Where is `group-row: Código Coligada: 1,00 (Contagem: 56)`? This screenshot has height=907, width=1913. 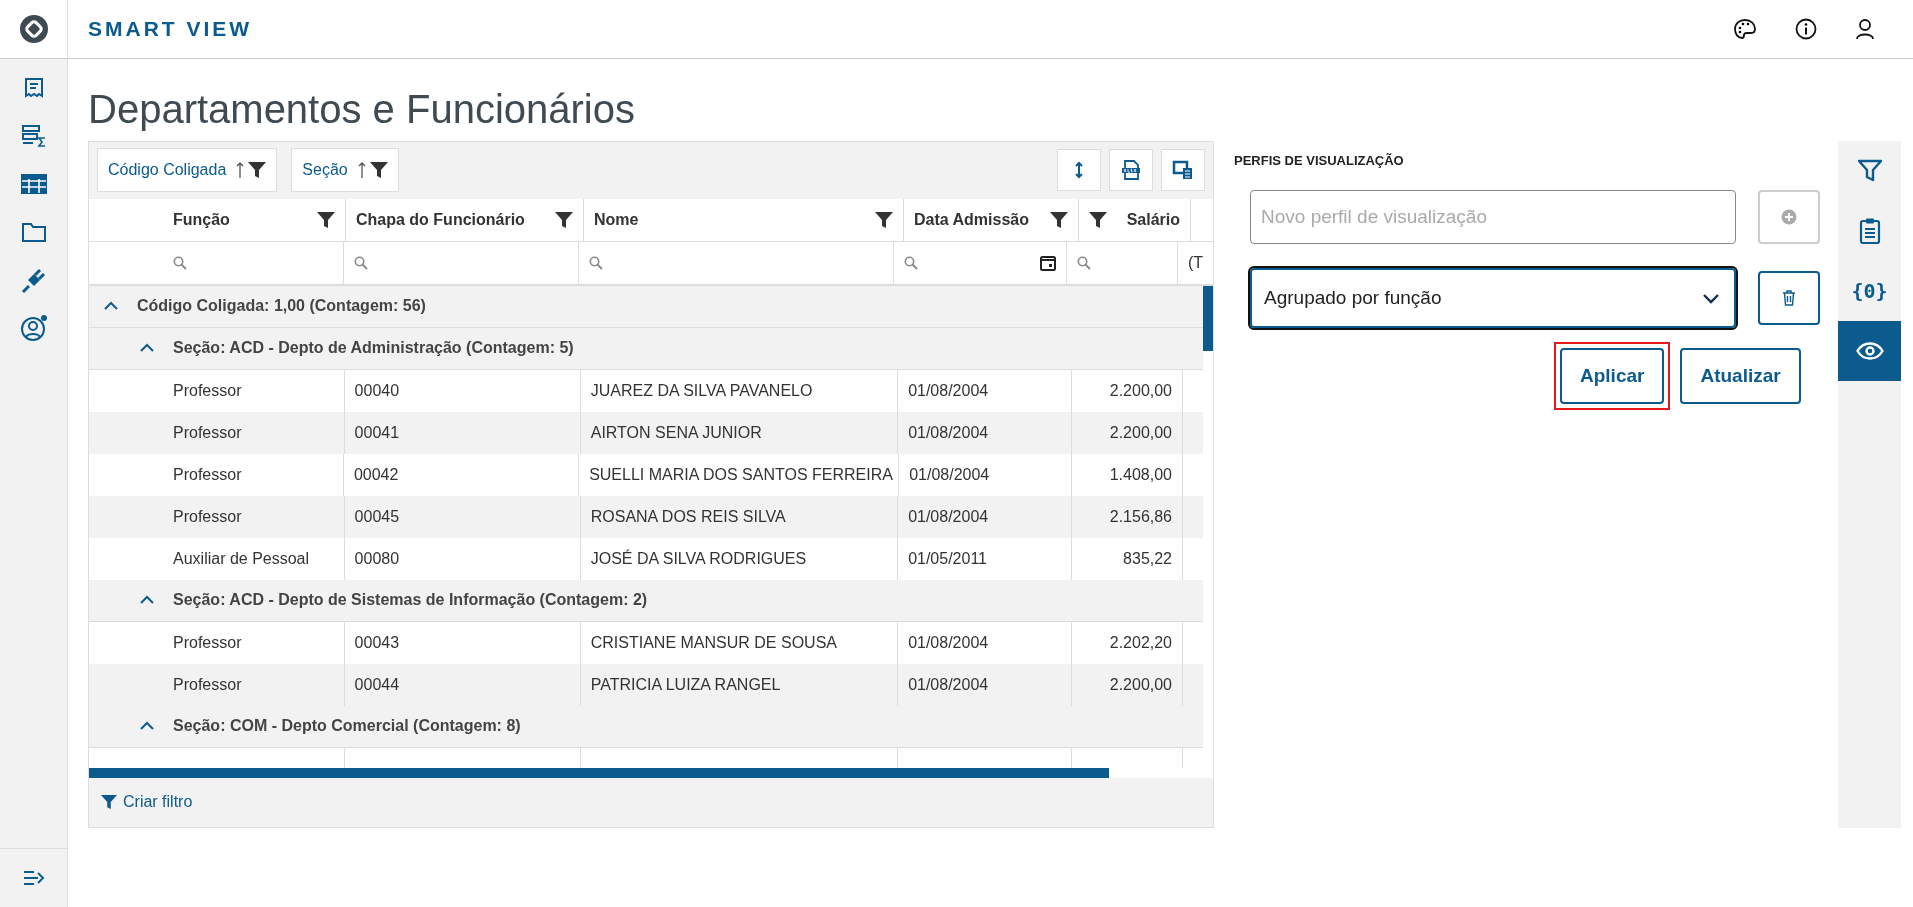
group-row: Código Coligada: 1,00 (Contagem: 56) is located at coordinates (646, 306).